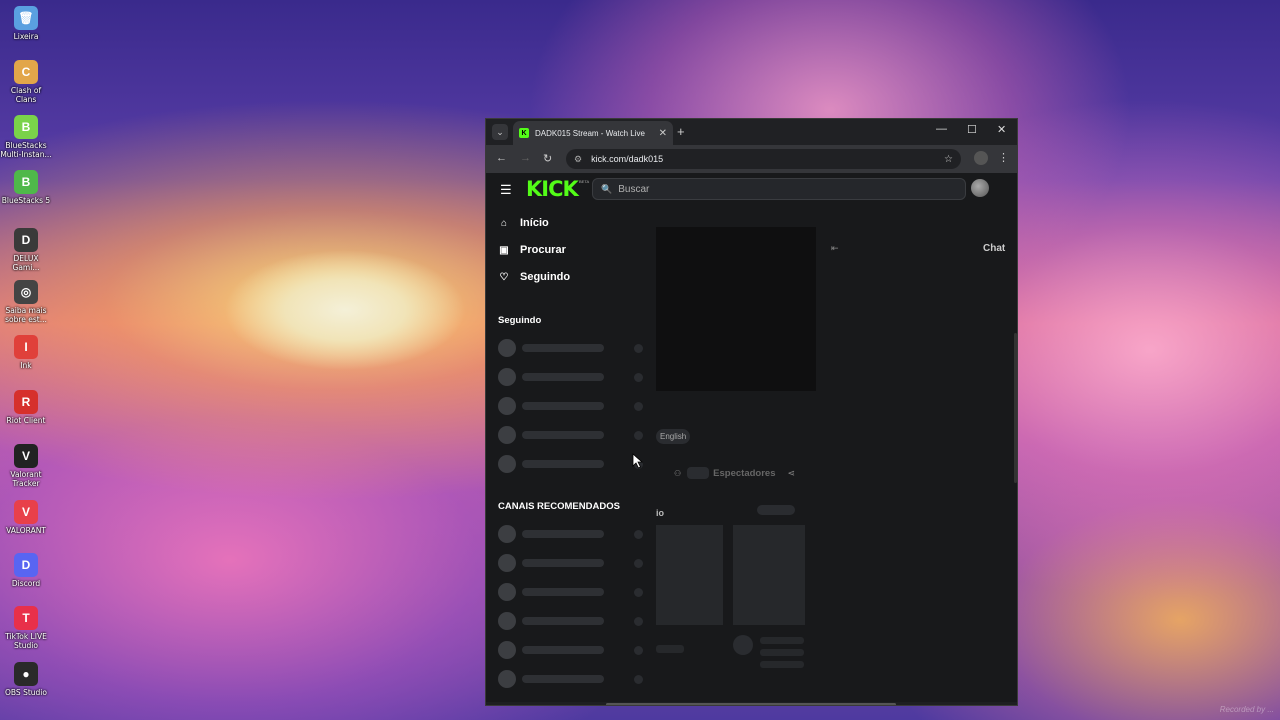 The width and height of the screenshot is (1280, 720). I want to click on tab-active: K DADK015 Stream - Watch Live ✕, so click(593, 133).